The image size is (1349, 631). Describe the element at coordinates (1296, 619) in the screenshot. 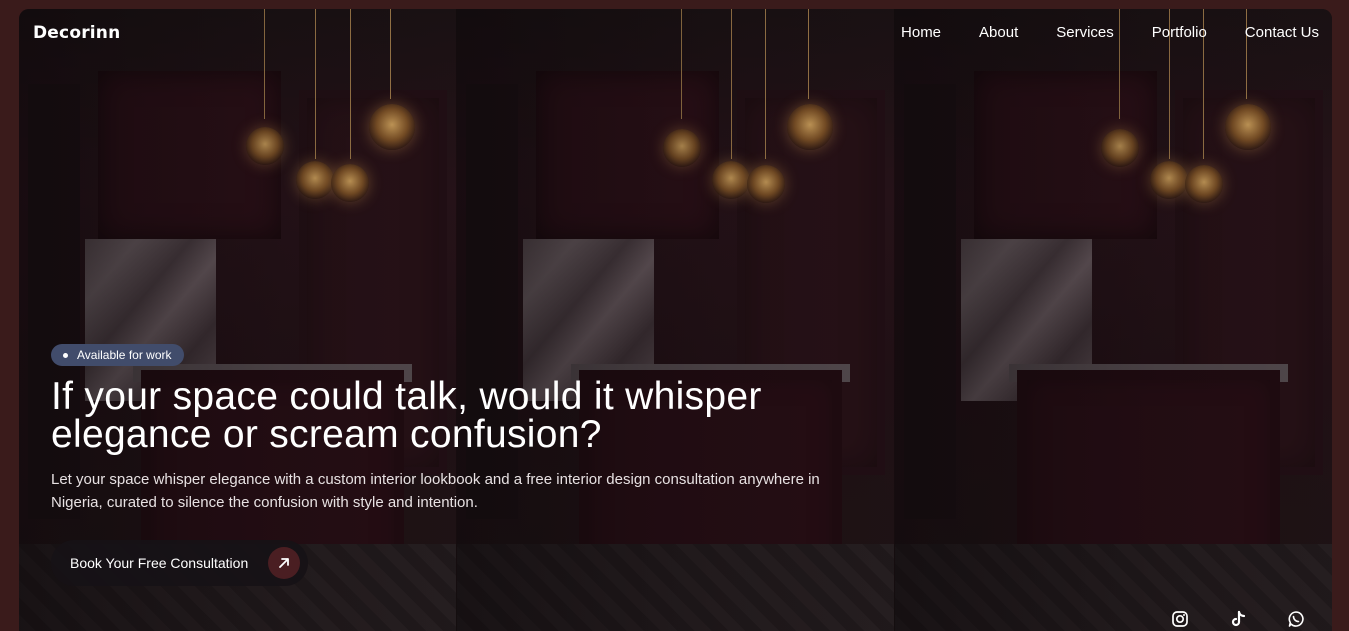

I see `whatsapp-icon` at that location.